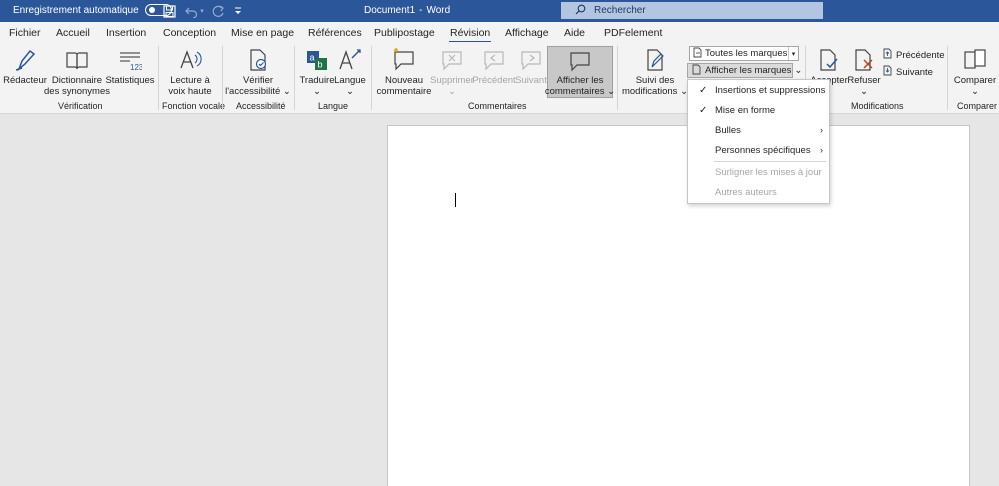  Describe the element at coordinates (744, 53) in the screenshot. I see `markup-display-select: Toutes les marques ▾` at that location.